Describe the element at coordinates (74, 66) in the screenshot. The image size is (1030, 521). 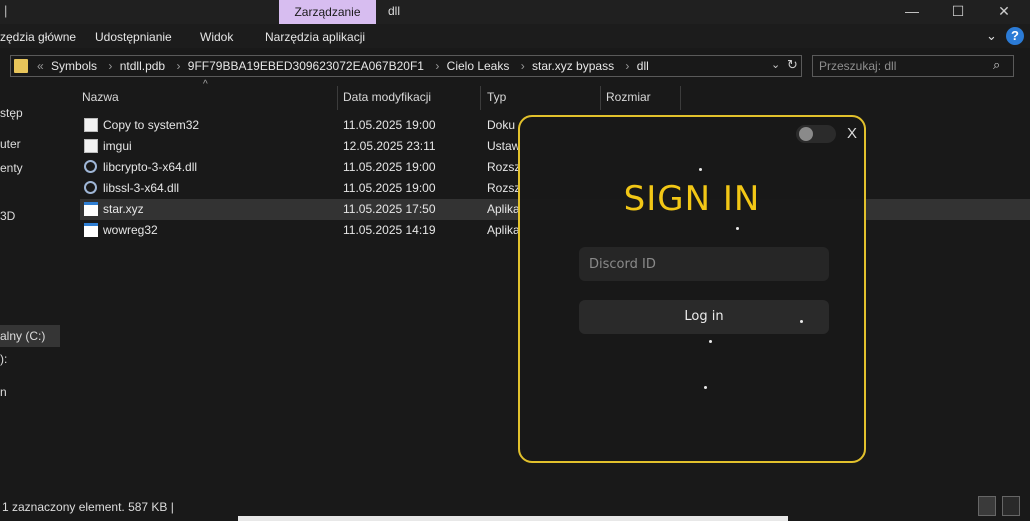
I see `breadcrumb-item: Symbols` at that location.